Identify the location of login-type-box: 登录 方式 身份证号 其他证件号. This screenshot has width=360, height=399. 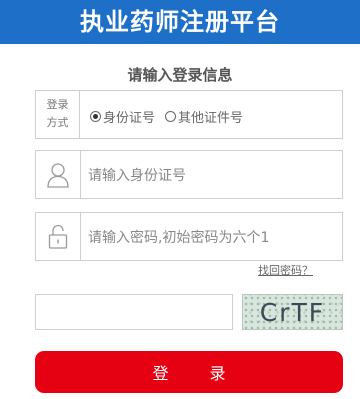
(189, 114).